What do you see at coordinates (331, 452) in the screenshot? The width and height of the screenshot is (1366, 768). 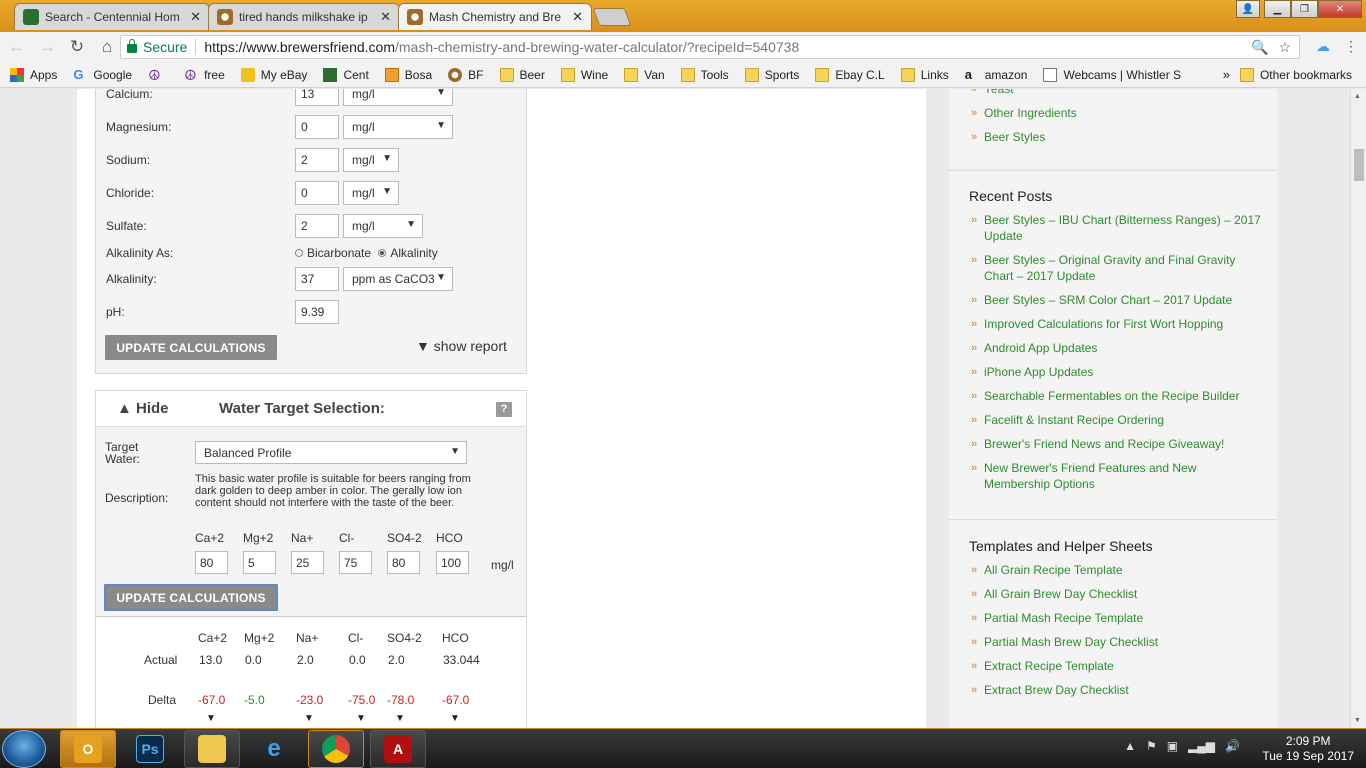 I see `target-water-select: Balanced Profile ▼` at bounding box center [331, 452].